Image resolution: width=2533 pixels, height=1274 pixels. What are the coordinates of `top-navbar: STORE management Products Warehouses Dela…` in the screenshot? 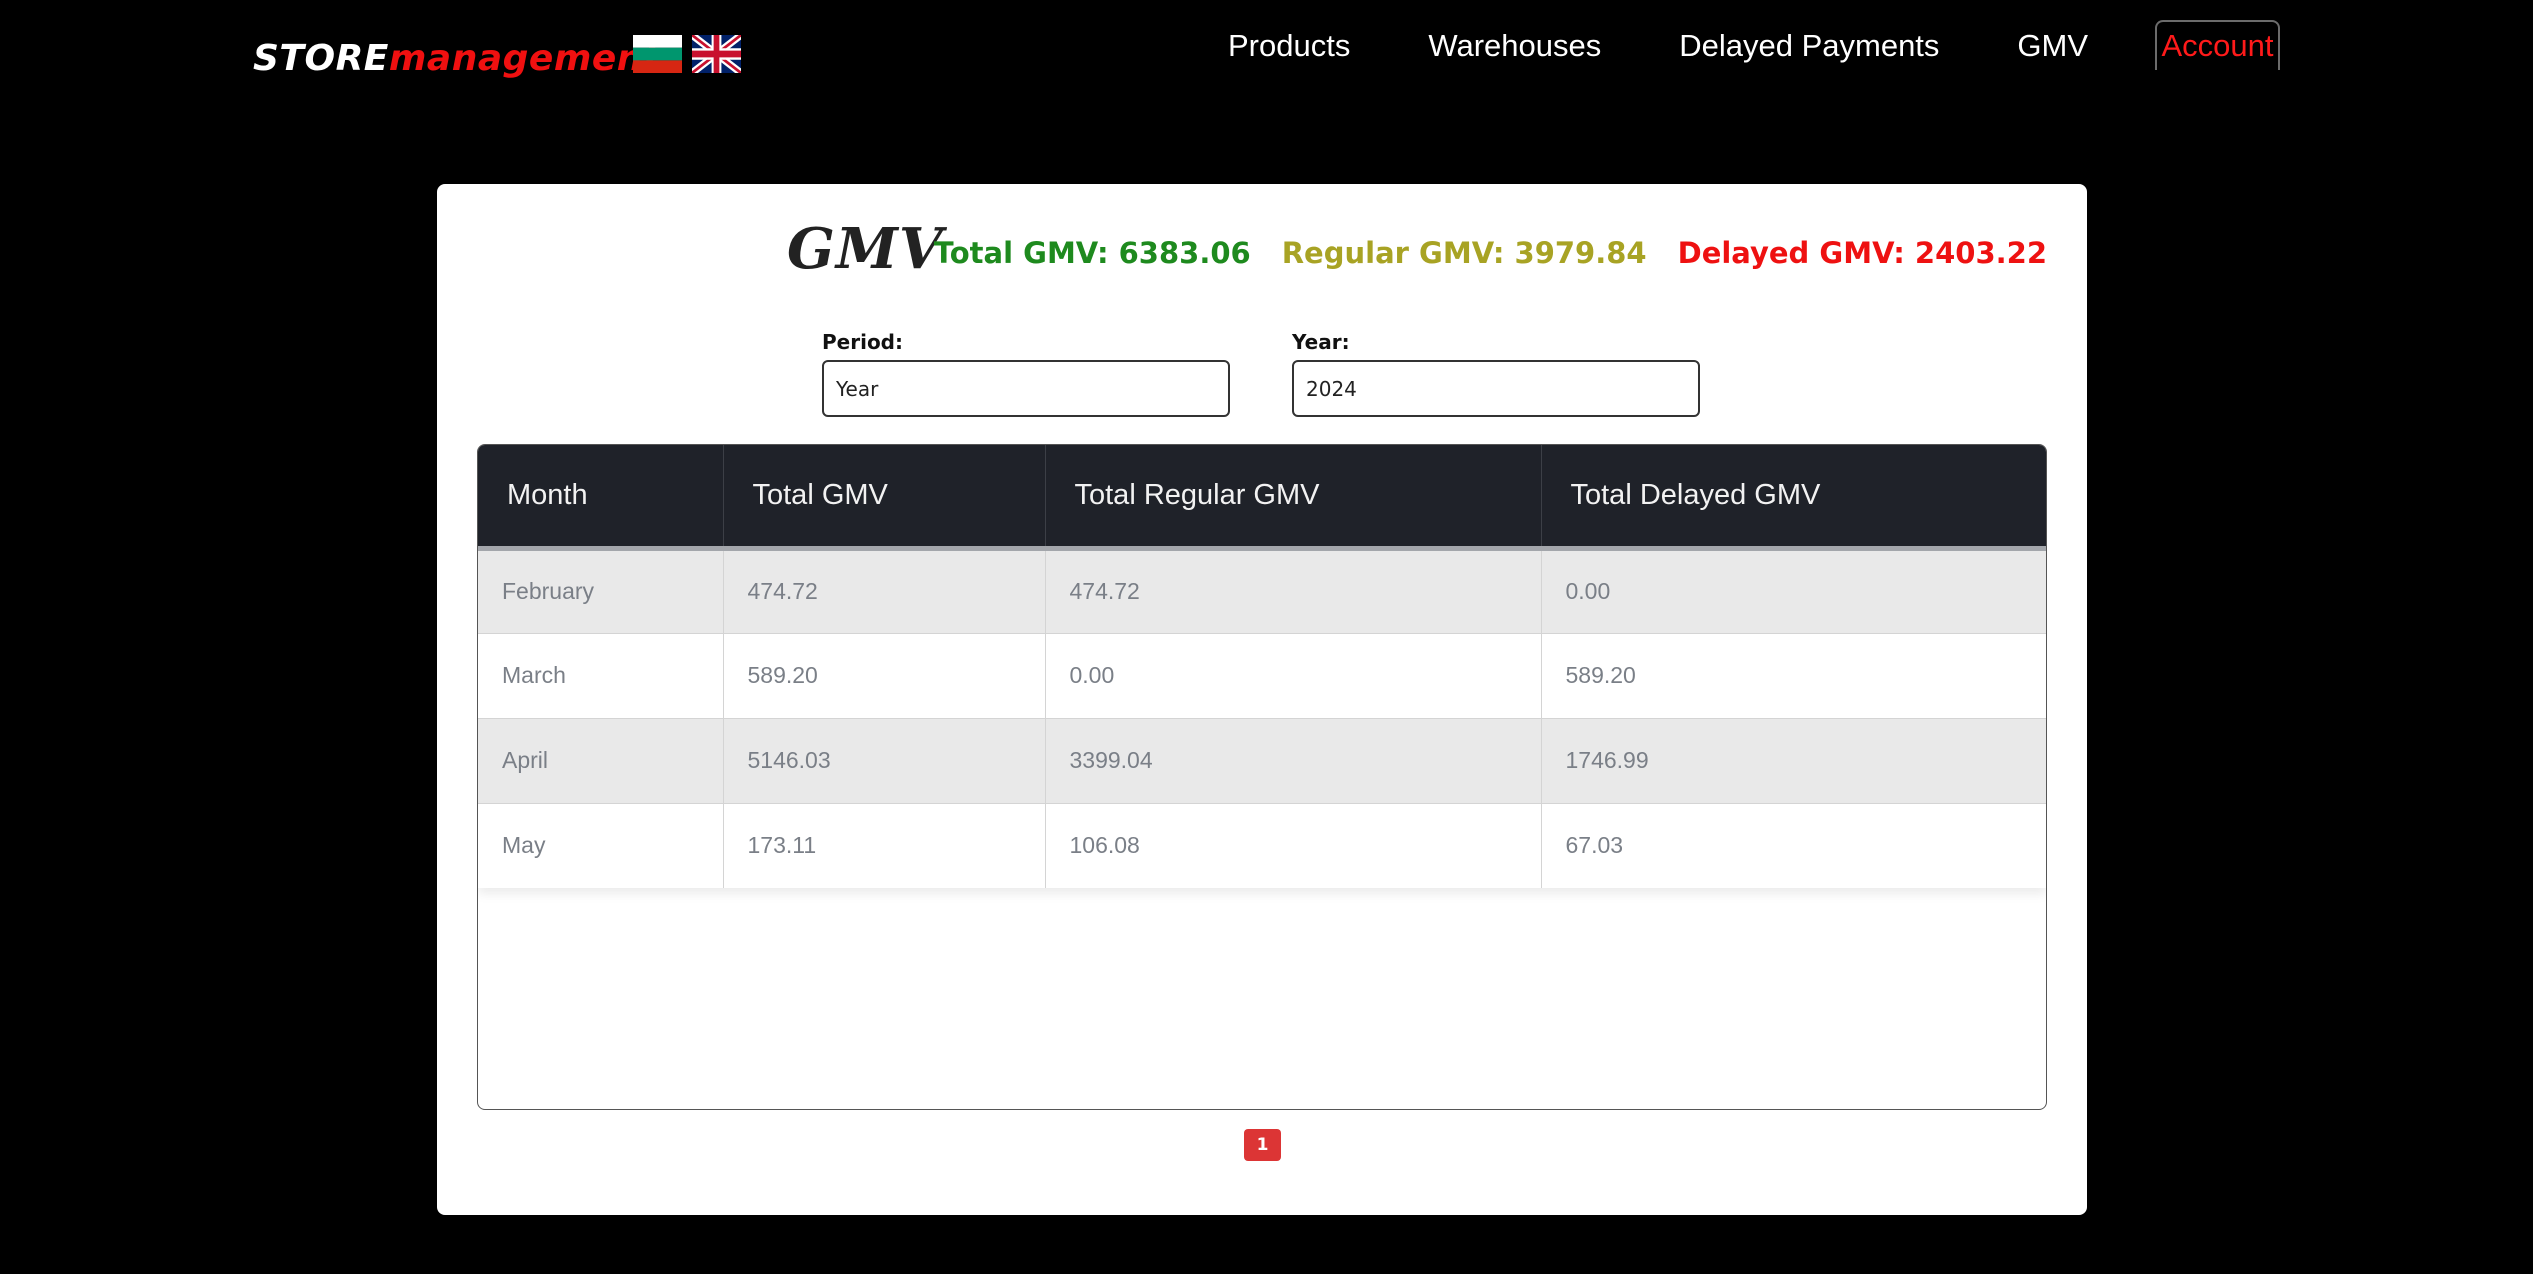 It's located at (1266, 55).